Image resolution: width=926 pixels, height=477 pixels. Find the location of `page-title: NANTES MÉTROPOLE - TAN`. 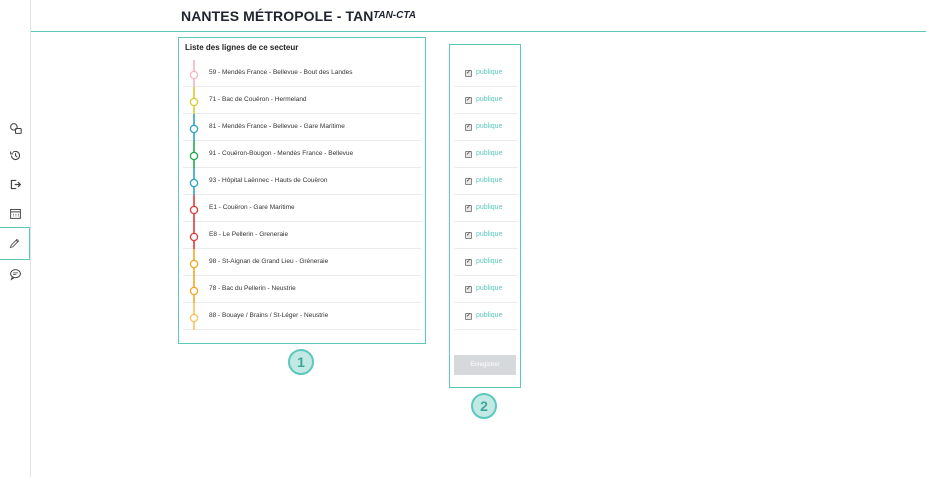

page-title: NANTES MÉTROPOLE - TAN is located at coordinates (277, 16).